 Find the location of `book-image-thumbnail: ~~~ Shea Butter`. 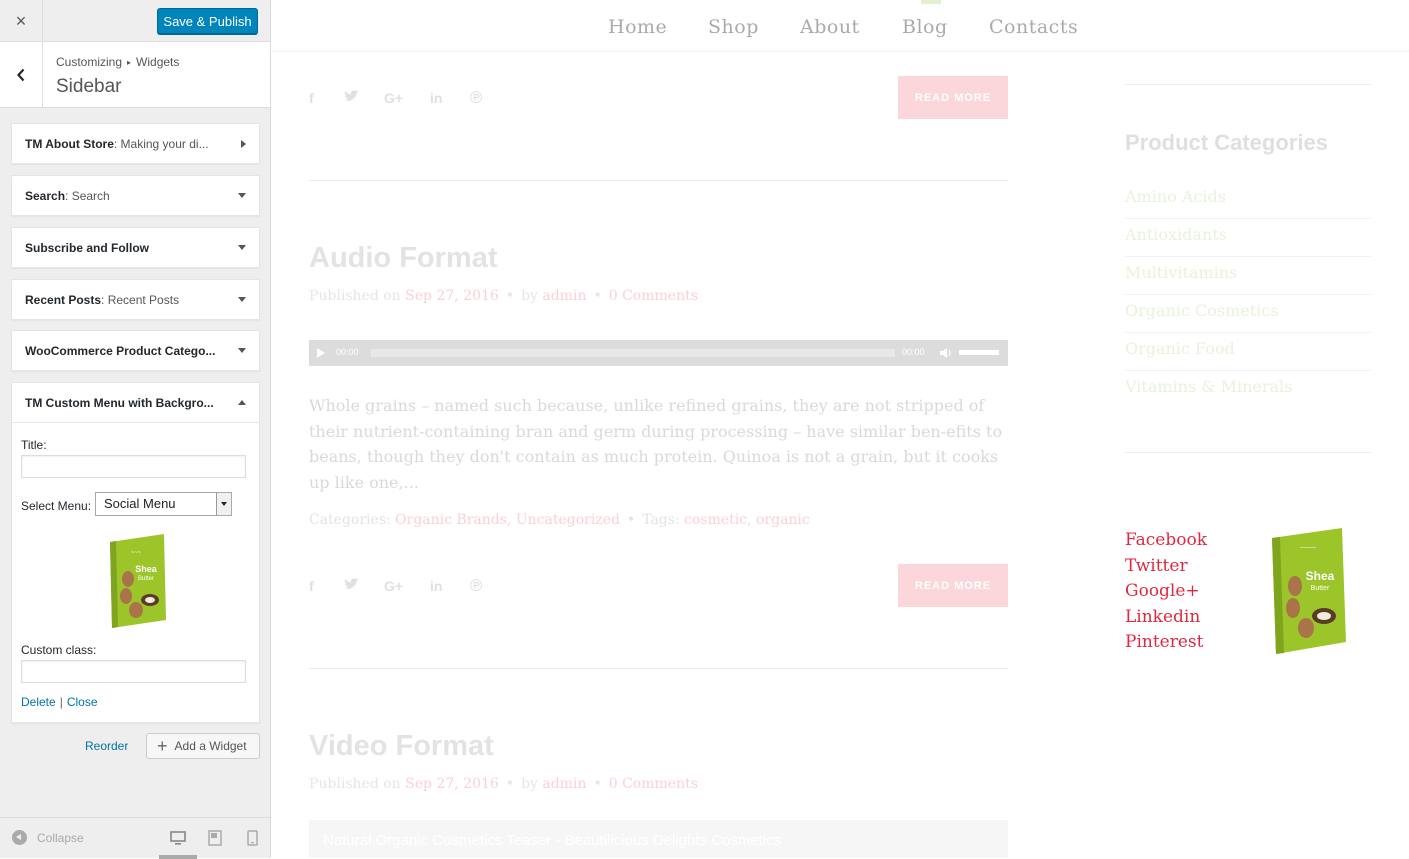

book-image-thumbnail: ~~~ Shea Butter is located at coordinates (138, 582).